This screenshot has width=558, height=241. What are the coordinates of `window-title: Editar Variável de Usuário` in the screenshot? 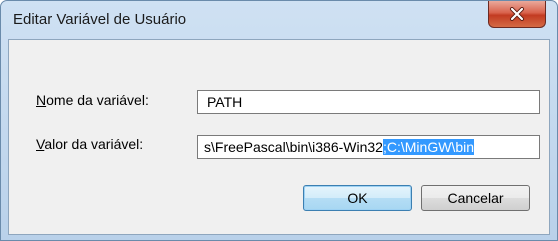 It's located at (100, 19).